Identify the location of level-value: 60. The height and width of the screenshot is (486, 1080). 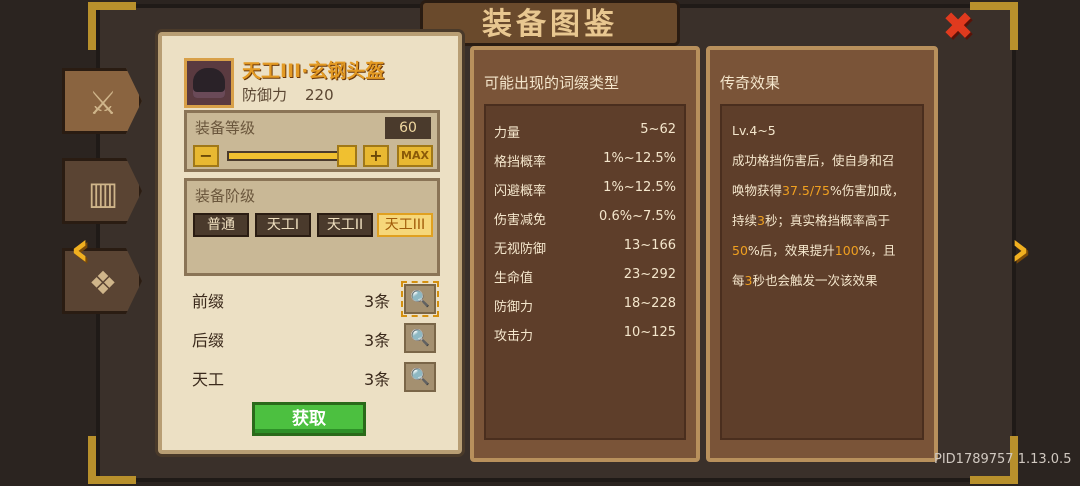
(408, 128).